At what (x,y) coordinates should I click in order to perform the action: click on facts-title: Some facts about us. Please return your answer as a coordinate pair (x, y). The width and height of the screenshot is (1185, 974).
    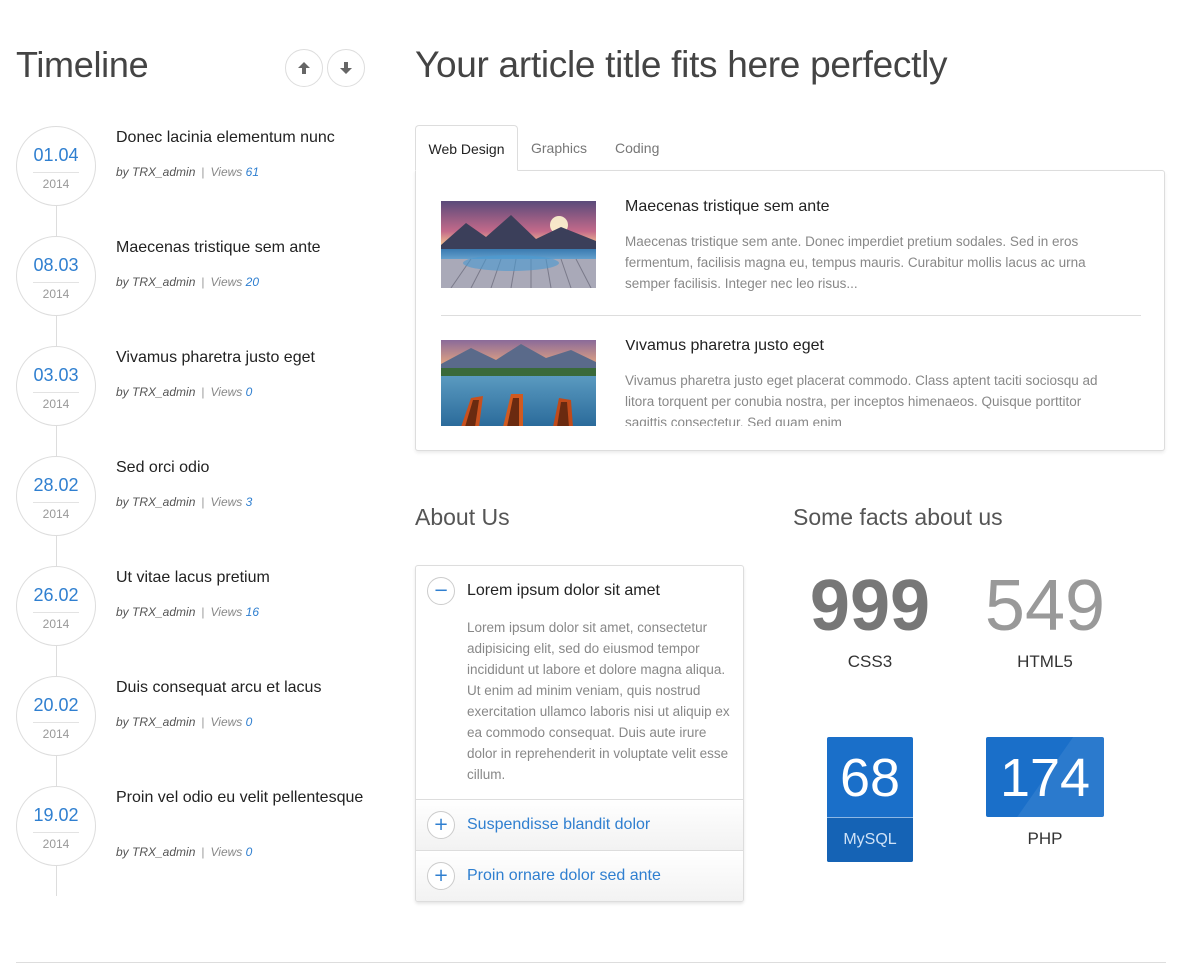
    Looking at the image, I should click on (898, 517).